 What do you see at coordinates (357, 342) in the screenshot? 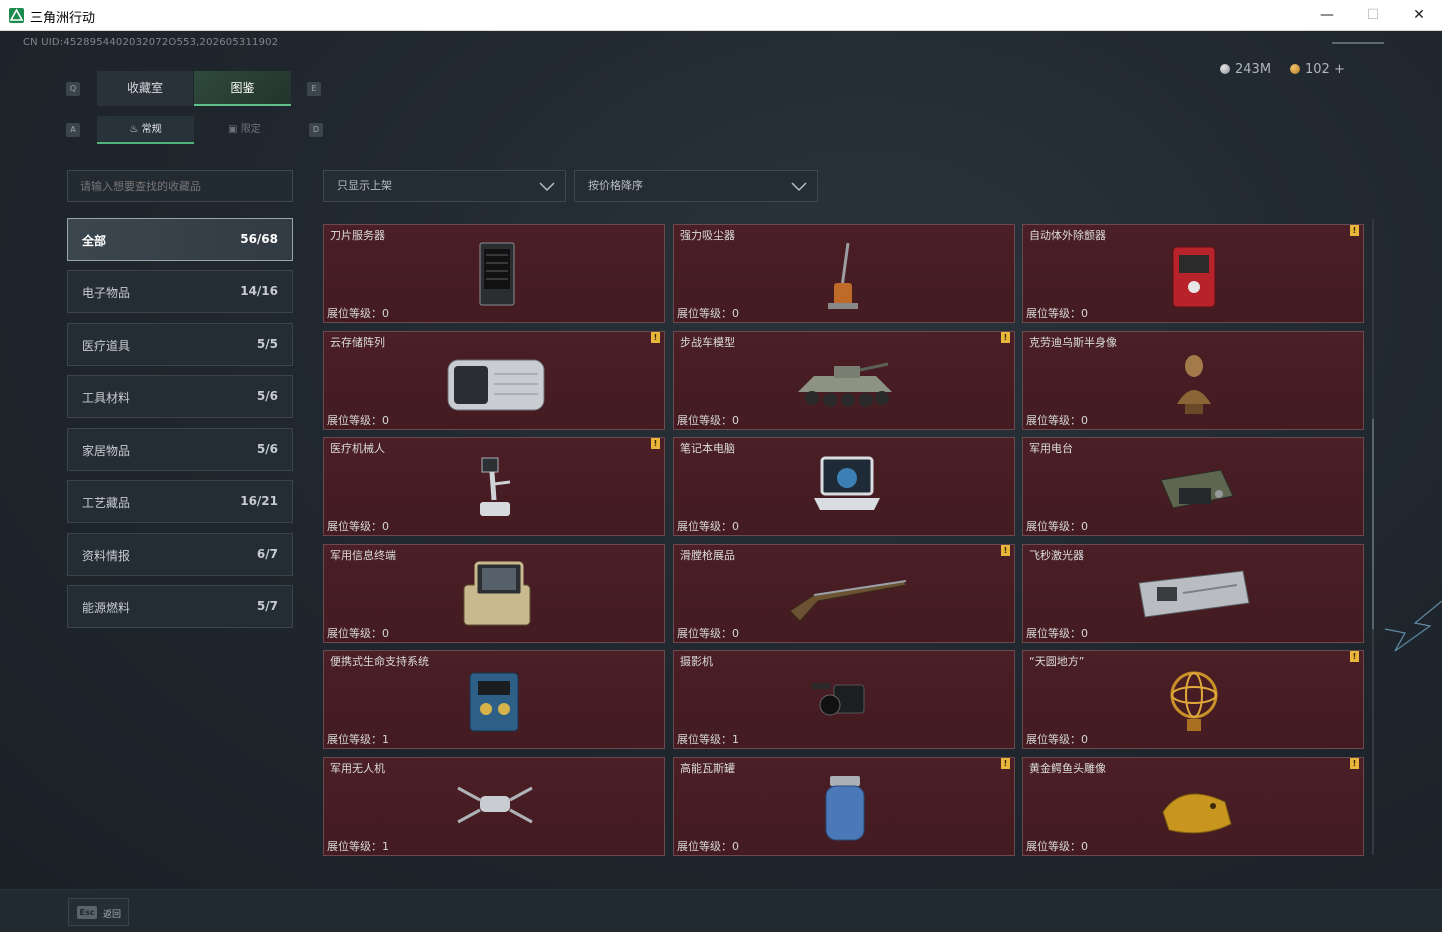
I see `collectible-name: 云存储阵列` at bounding box center [357, 342].